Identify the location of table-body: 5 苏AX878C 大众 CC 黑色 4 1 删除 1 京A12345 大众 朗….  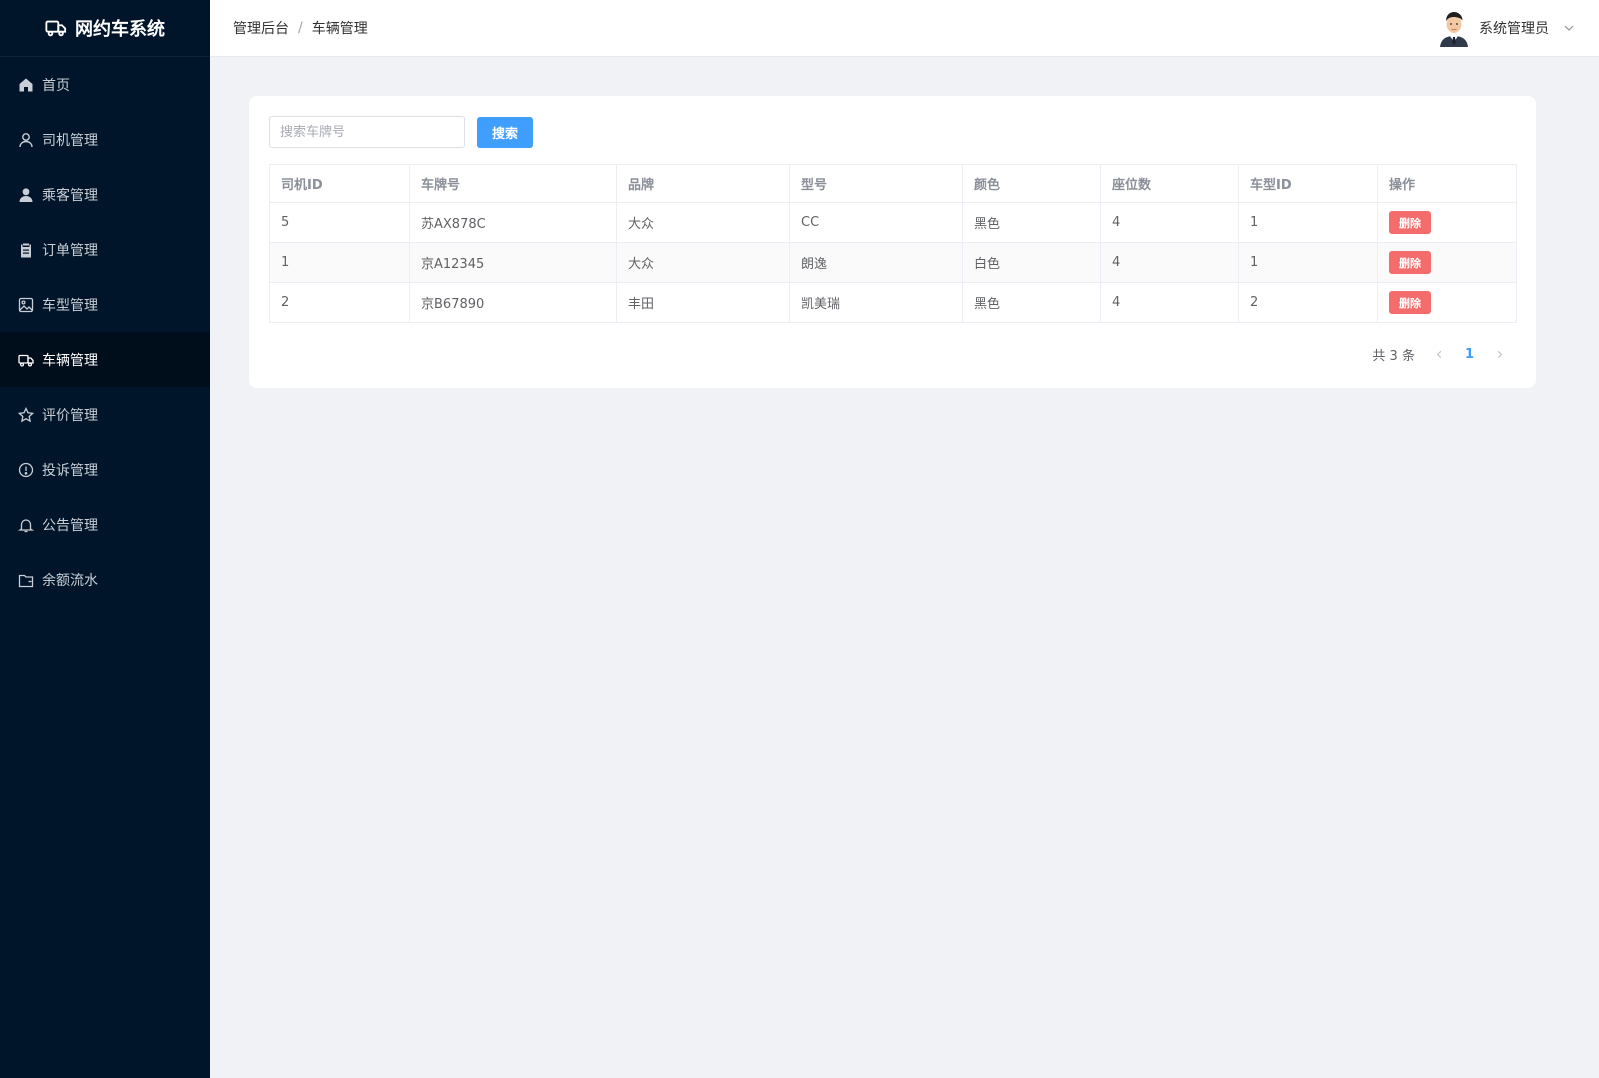
(893, 262).